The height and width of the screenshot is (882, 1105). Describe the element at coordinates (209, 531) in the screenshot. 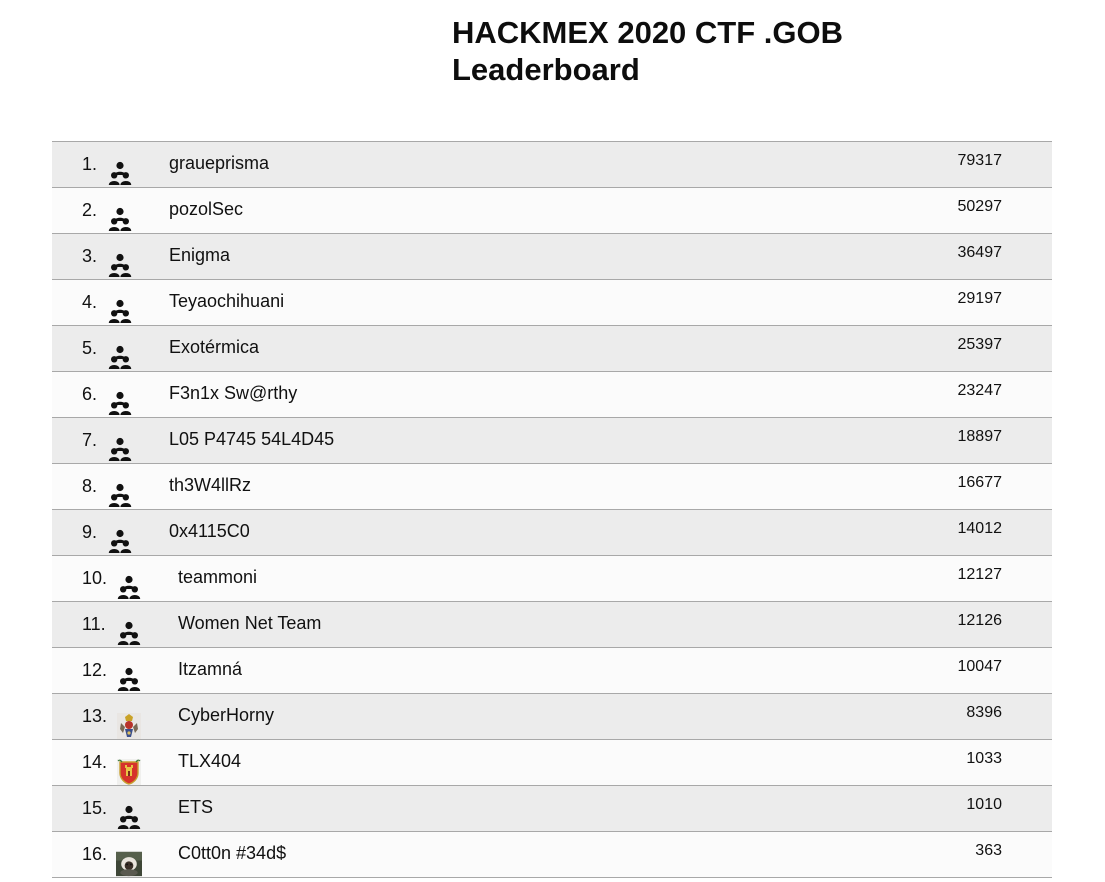

I see `team-name: 0x4115C0` at that location.